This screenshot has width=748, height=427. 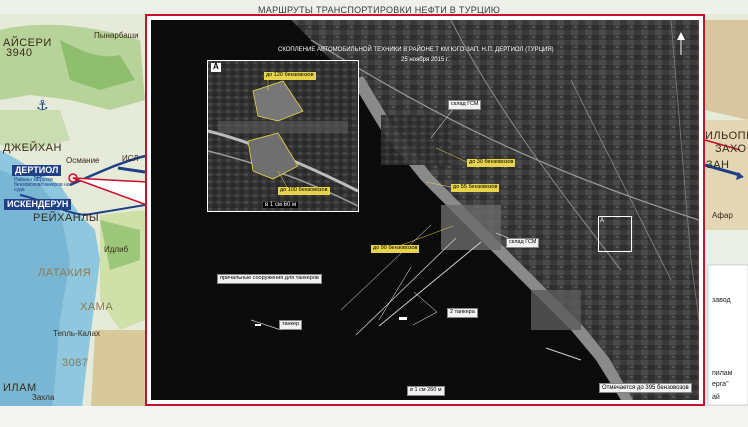 I want to click on label-moorings: причальные сооружения для танкеров, so click(x=269, y=279).